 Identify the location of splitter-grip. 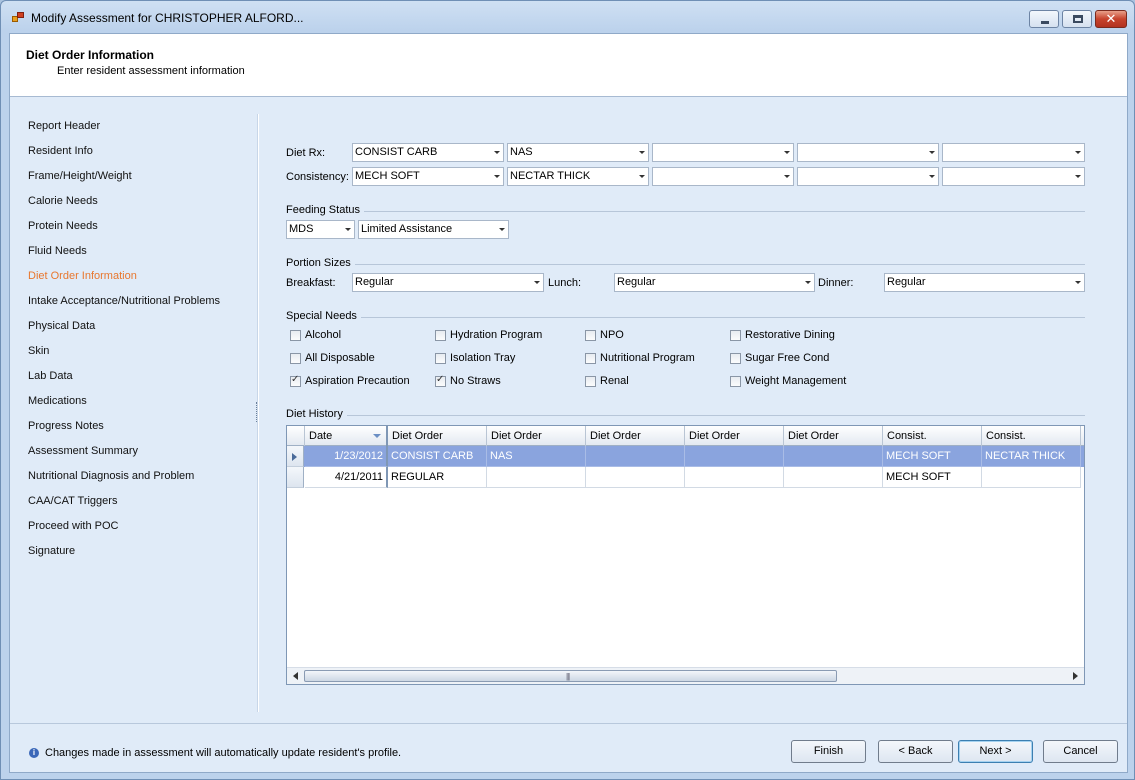
(257, 412).